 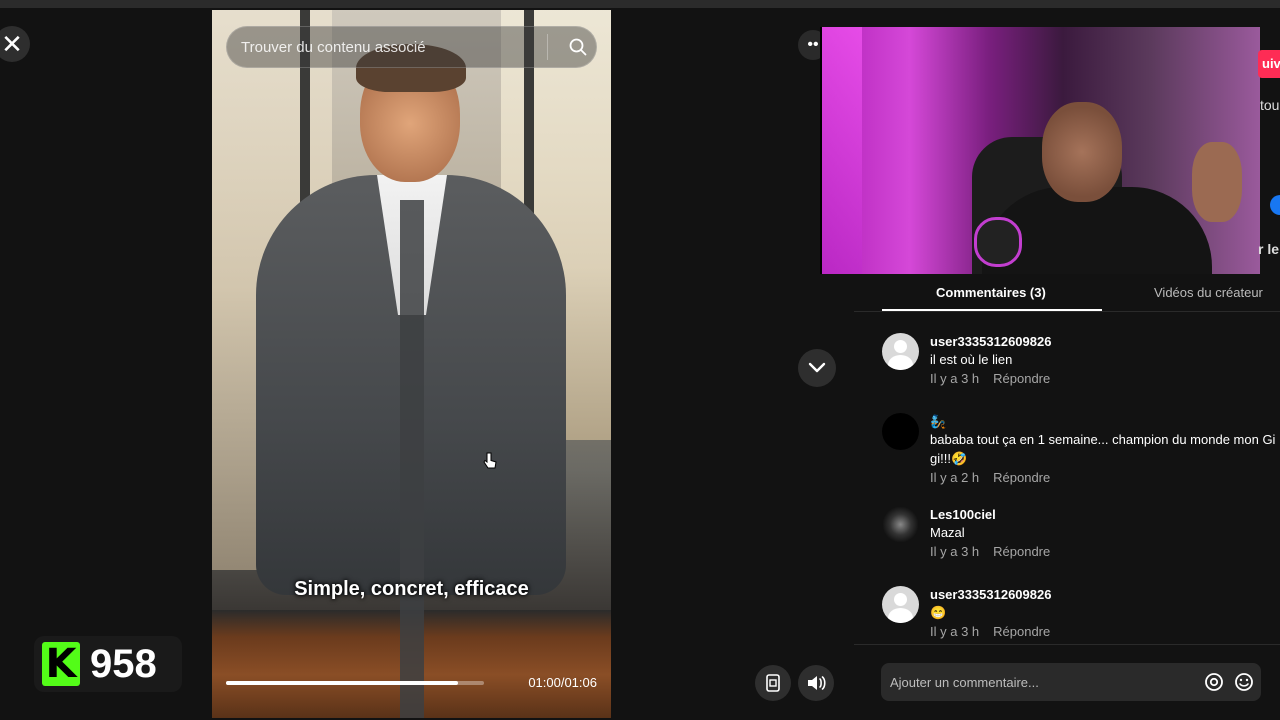 I want to click on tab-creator-videos: Vidéos du créateur, so click(x=1208, y=292).